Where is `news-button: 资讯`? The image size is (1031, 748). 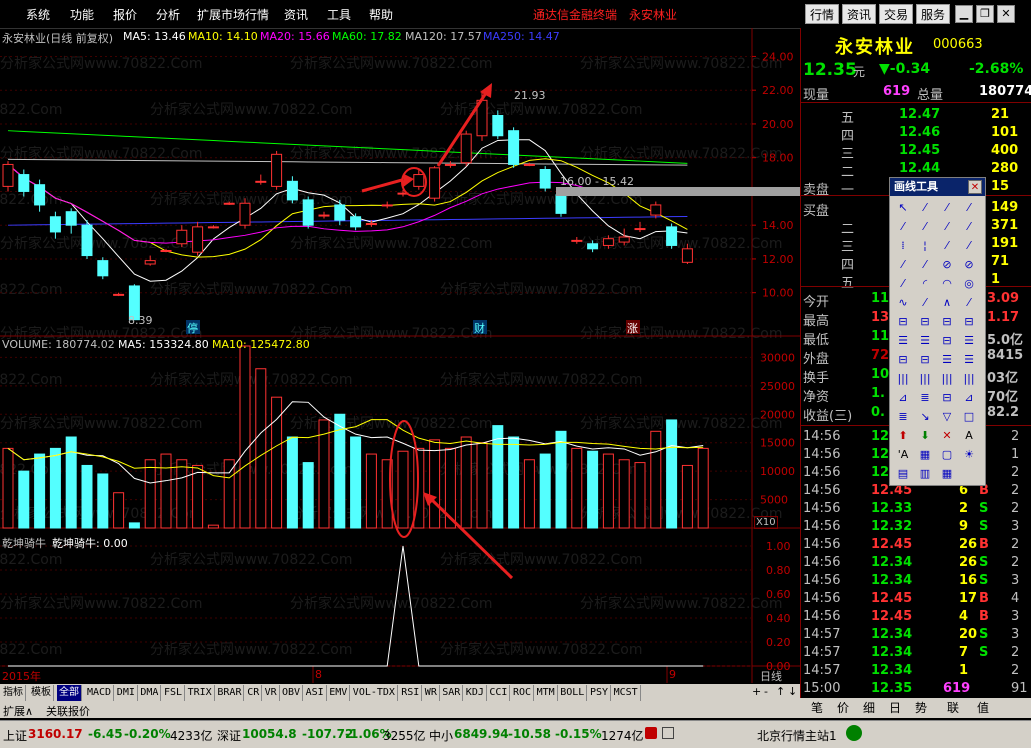 news-button: 资讯 is located at coordinates (859, 14).